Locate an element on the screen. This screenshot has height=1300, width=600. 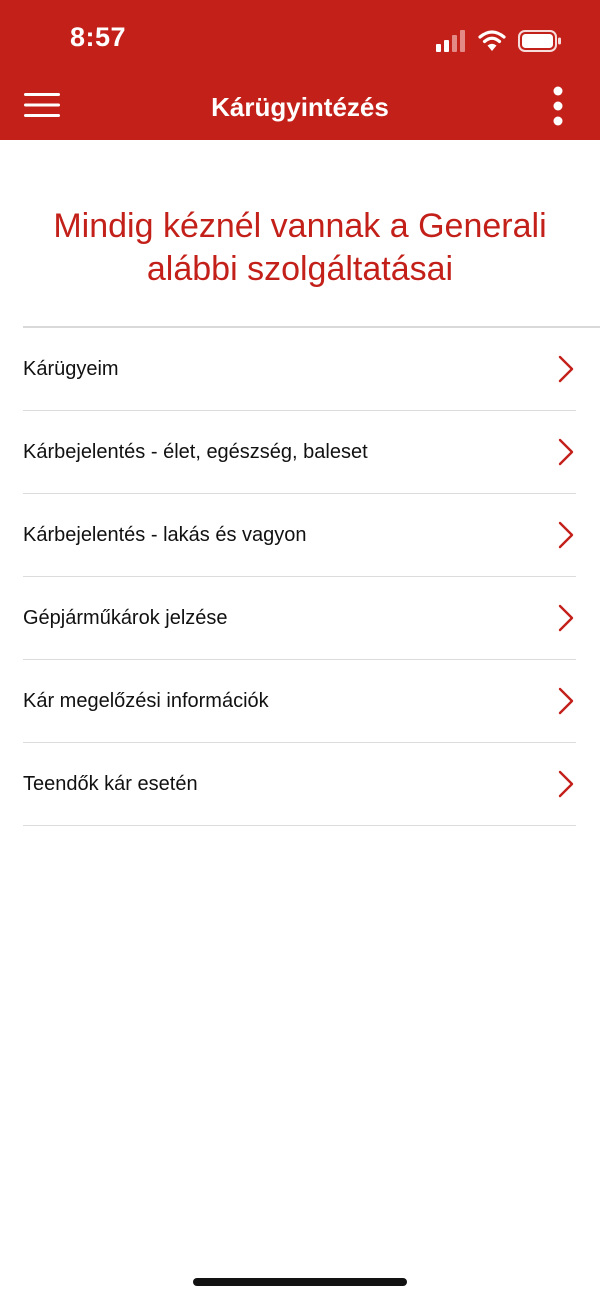
menu-item-karugyeim: Kárügyeim is located at coordinates (299, 369).